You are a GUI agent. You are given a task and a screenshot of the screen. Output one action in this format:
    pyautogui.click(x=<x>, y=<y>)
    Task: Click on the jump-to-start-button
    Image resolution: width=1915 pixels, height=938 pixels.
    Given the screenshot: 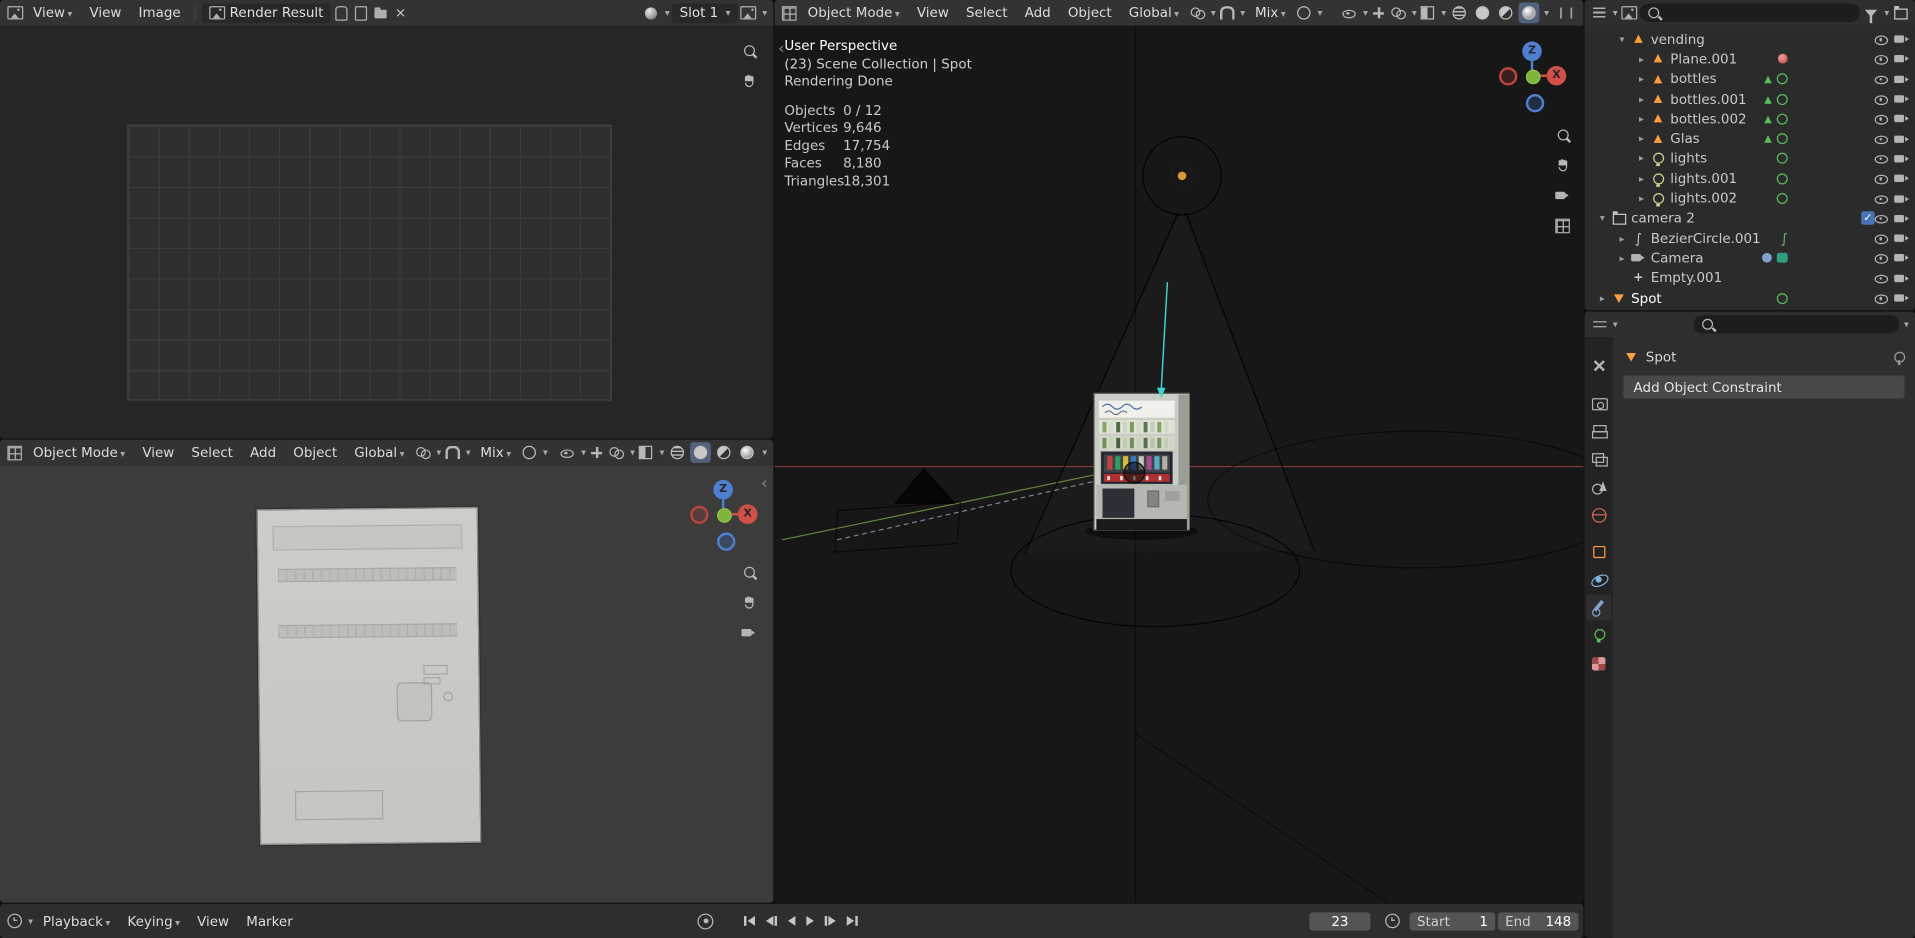 What is the action you would take?
    pyautogui.click(x=749, y=921)
    